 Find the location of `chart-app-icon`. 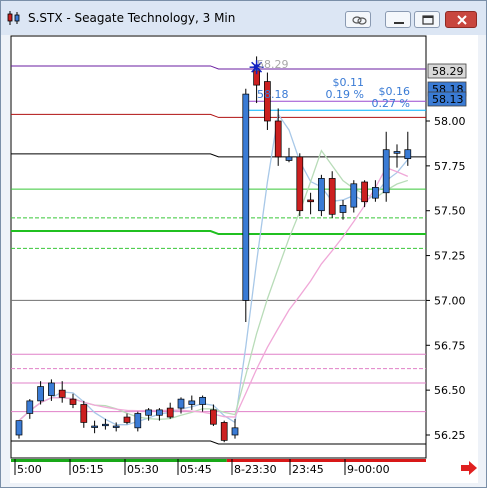

chart-app-icon is located at coordinates (13, 18).